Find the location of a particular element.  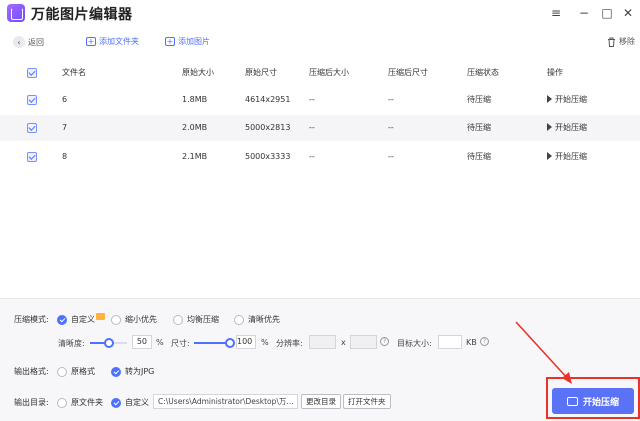

target-size-label: 目标大小: is located at coordinates (414, 343).